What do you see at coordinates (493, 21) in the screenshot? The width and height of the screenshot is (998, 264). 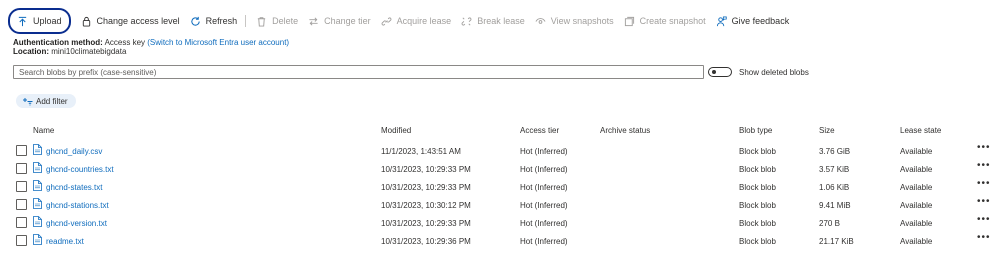 I see `break-lease-button: Break lease` at bounding box center [493, 21].